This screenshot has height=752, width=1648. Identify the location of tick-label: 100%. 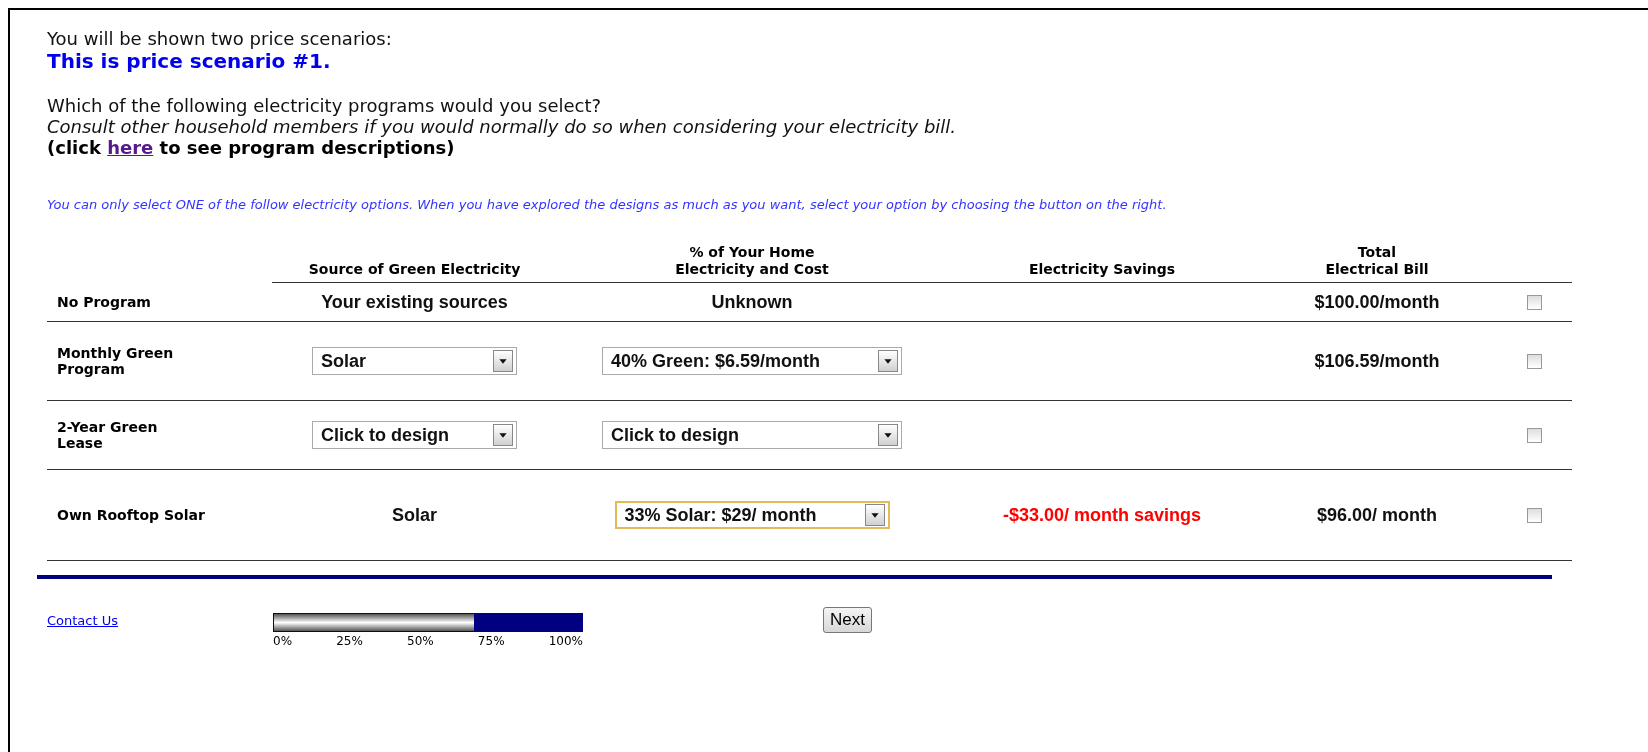
(565, 641).